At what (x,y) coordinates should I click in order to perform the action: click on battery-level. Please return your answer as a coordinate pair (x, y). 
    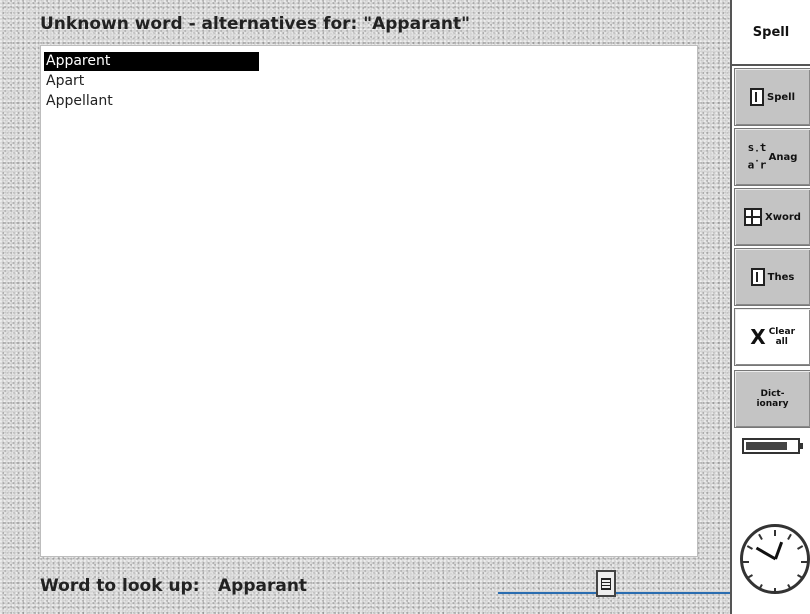
    Looking at the image, I should click on (766, 446).